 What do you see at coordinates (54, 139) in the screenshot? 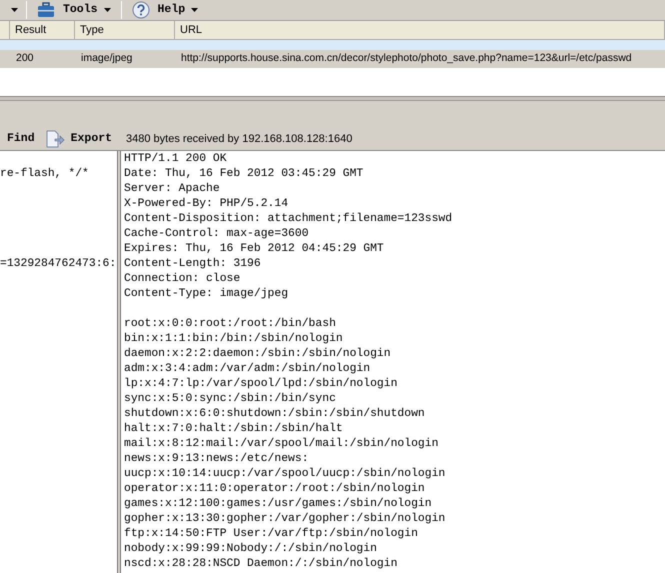
I see `document-arrow-icon` at bounding box center [54, 139].